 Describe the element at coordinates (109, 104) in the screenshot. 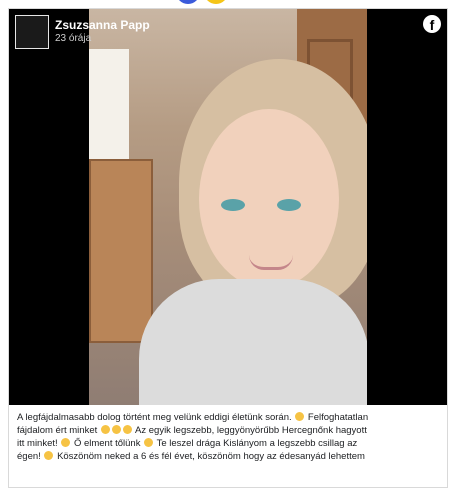

I see `window-decor` at that location.